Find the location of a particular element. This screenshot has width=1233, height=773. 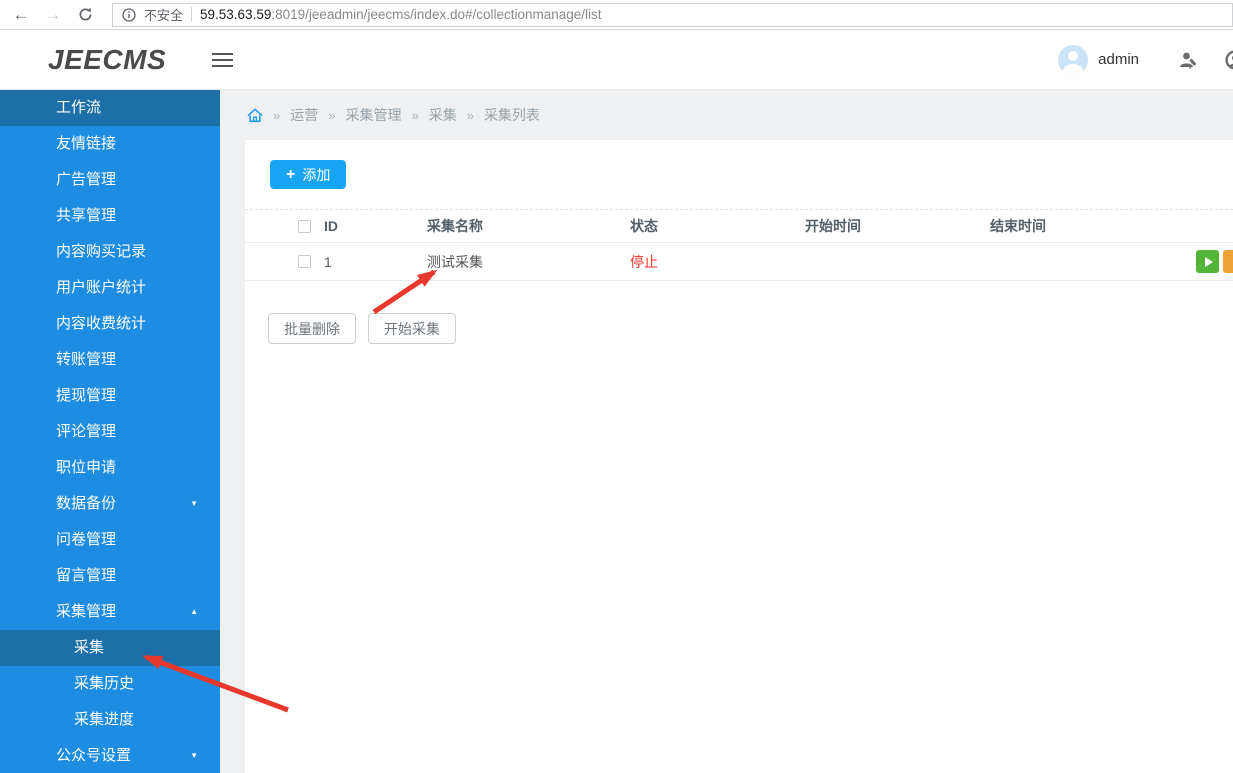

sidebar-item: 共享管理 is located at coordinates (110, 216).